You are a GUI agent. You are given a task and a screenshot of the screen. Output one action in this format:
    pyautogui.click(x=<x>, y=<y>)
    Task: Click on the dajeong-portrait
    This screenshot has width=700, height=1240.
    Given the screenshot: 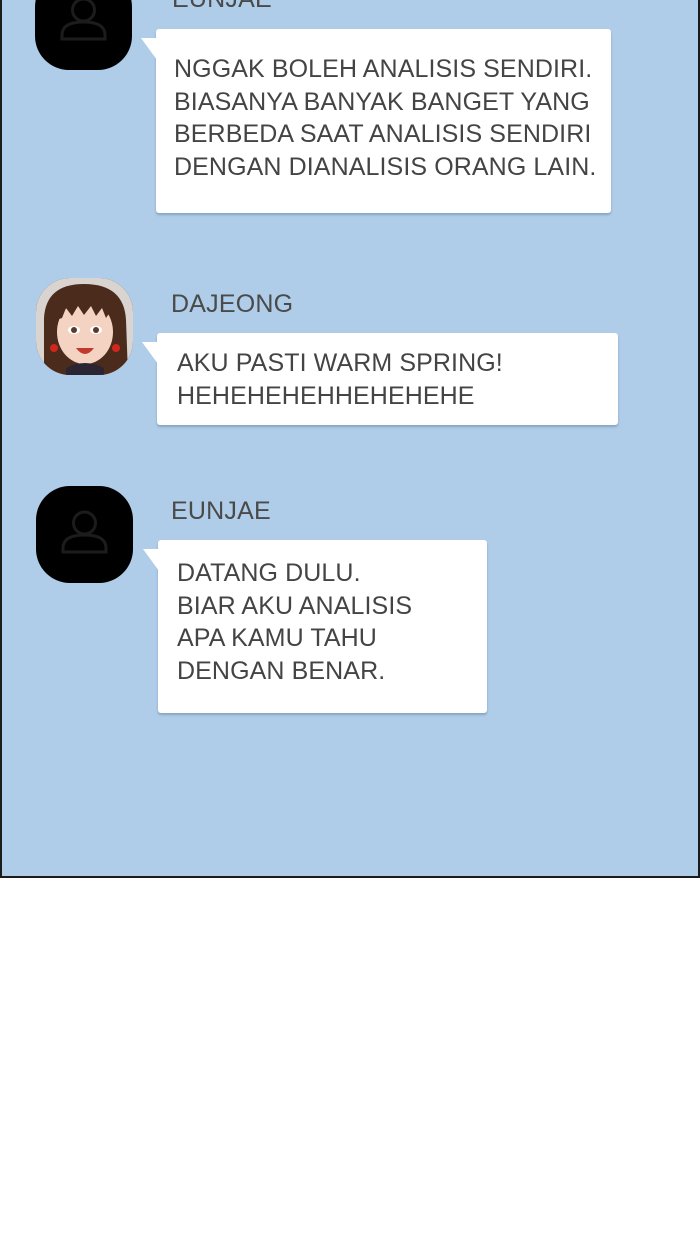 What is the action you would take?
    pyautogui.click(x=84, y=326)
    